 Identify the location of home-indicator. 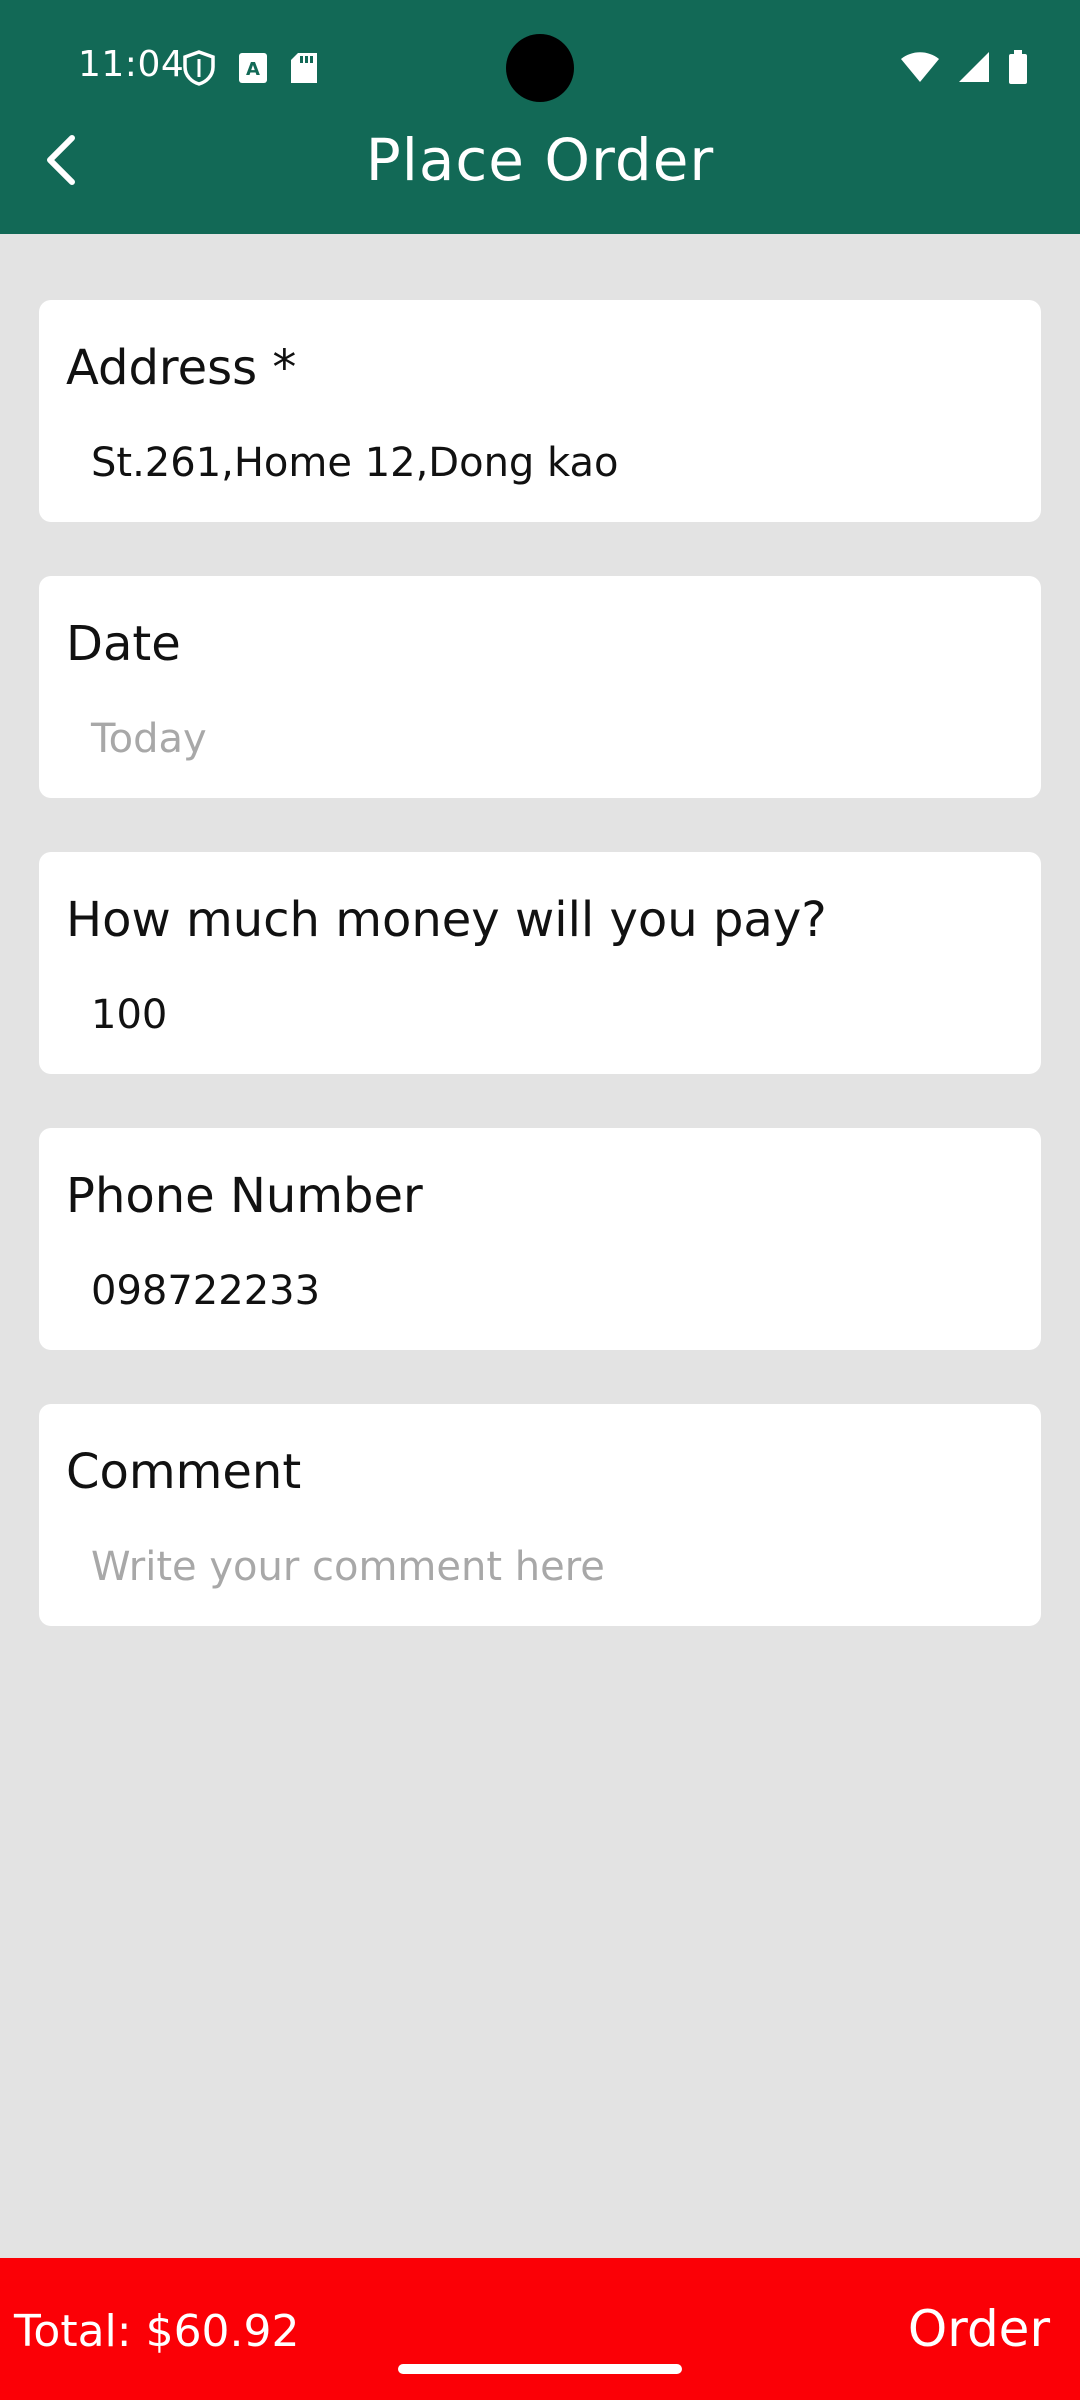
(540, 2369).